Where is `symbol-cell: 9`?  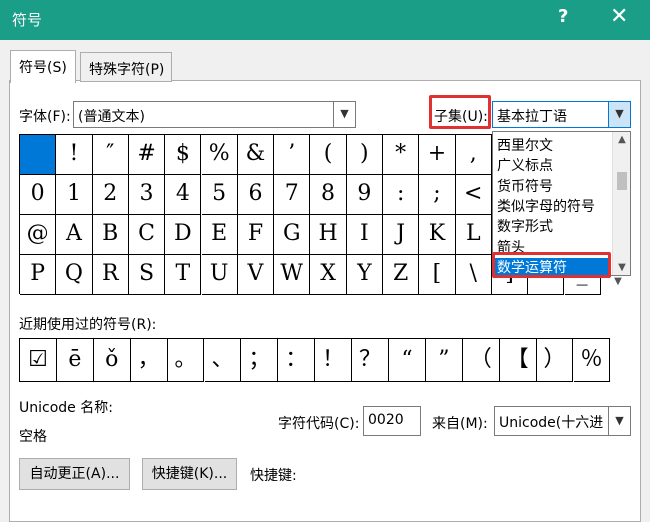 symbol-cell: 9 is located at coordinates (364, 195).